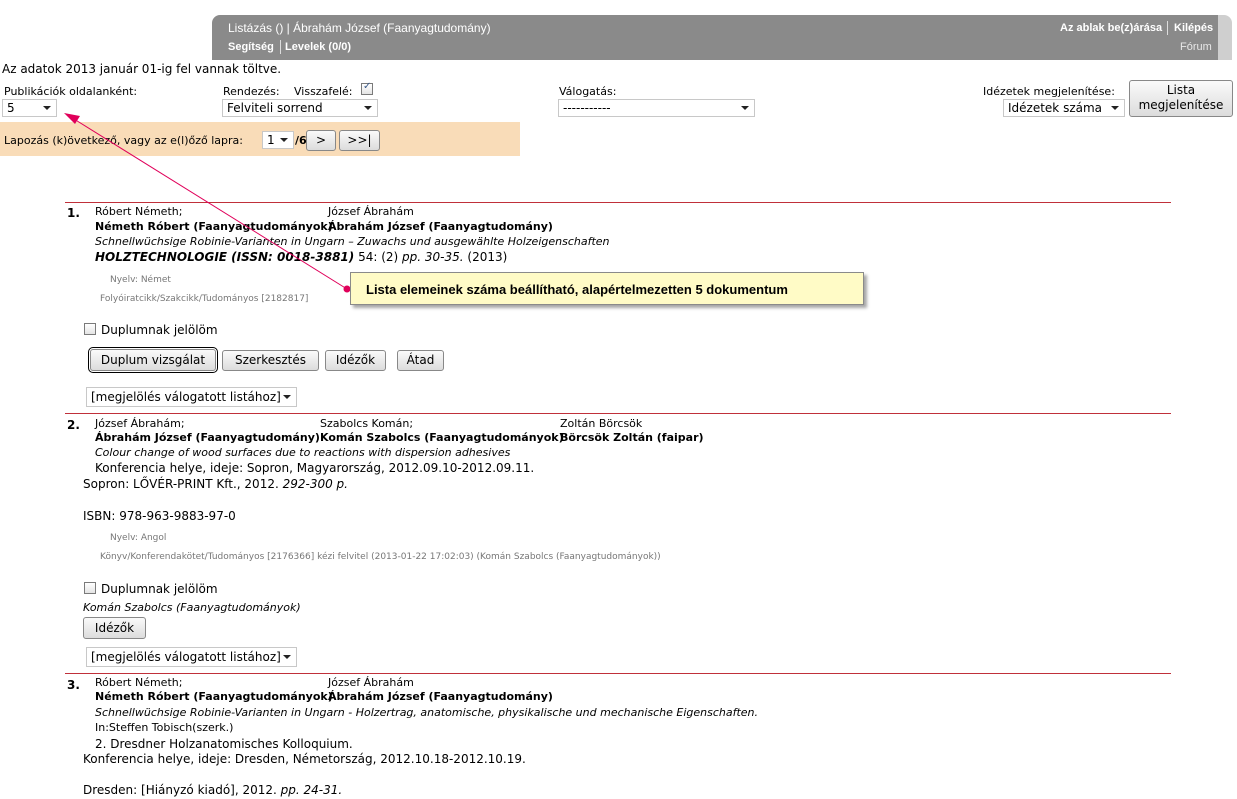 The width and height of the screenshot is (1237, 799). I want to click on tooltip-arrow, so click(207, 203).